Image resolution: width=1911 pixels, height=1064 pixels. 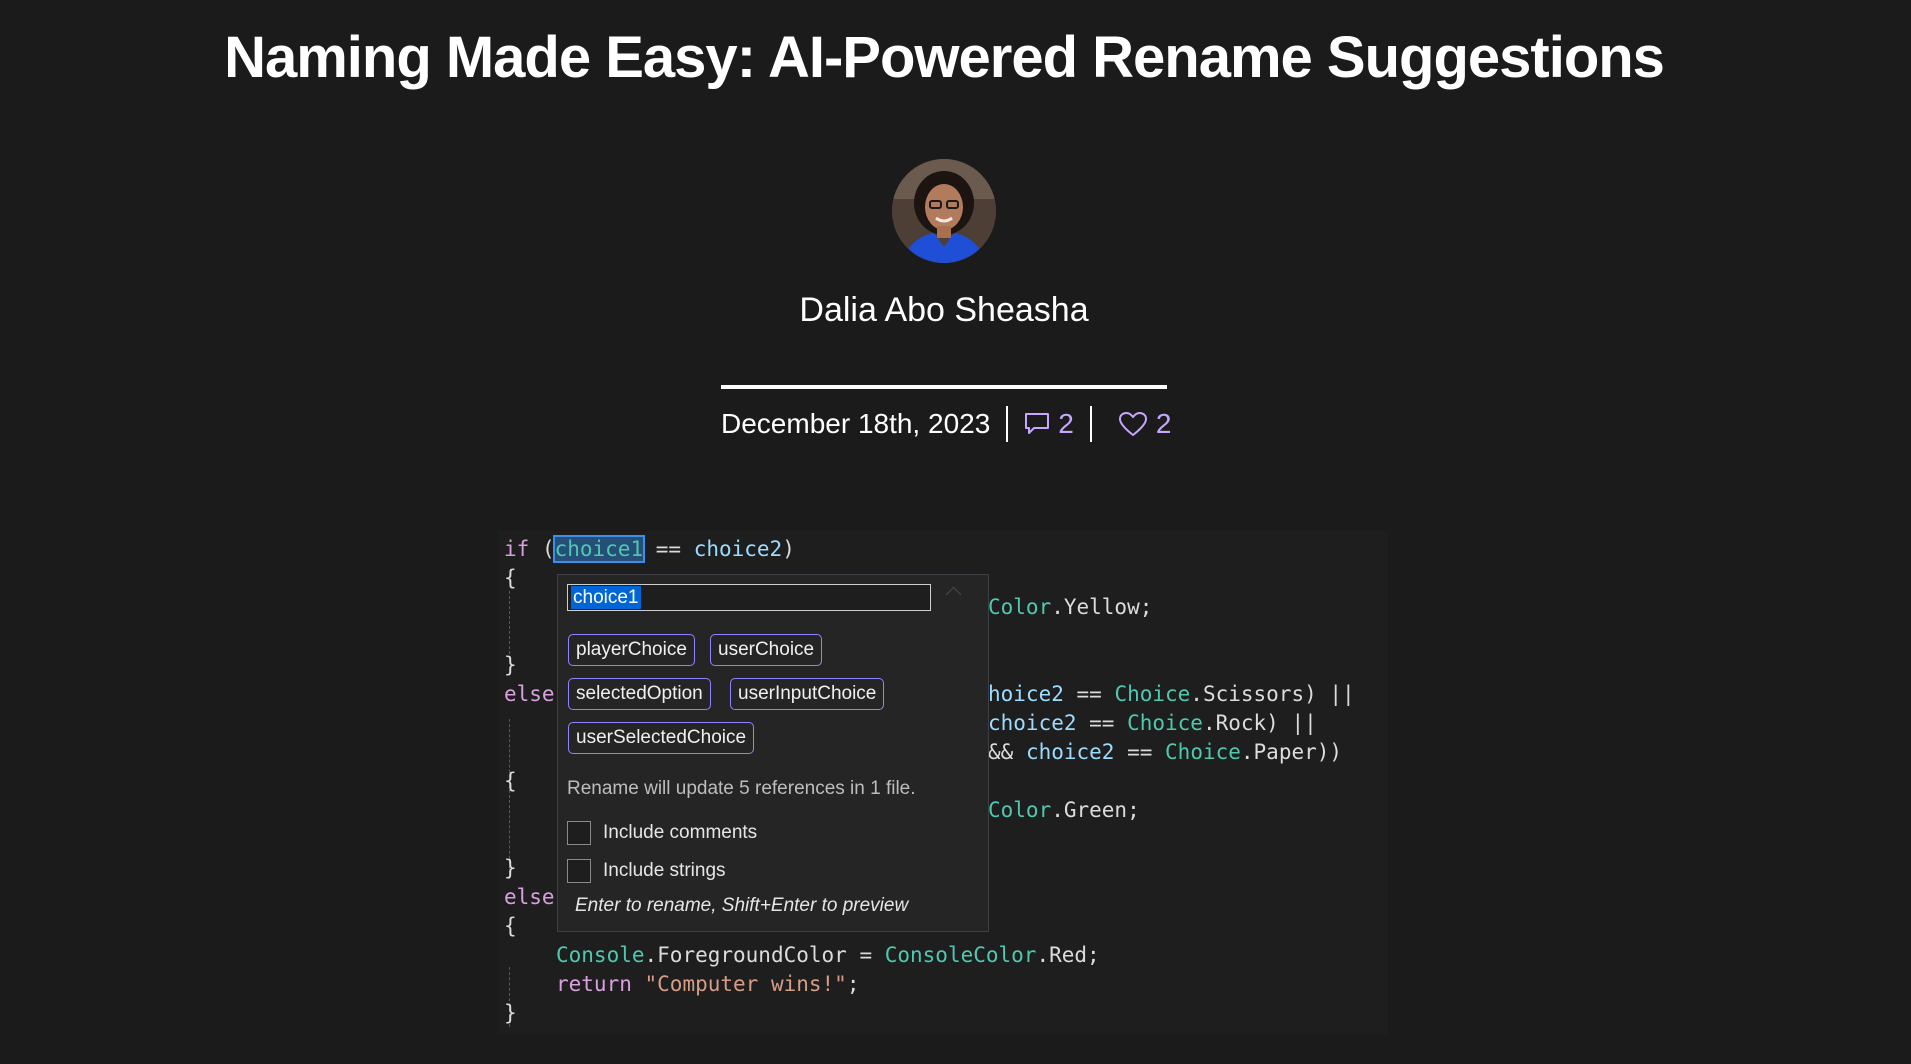 I want to click on author-avatar-image, so click(x=944, y=211).